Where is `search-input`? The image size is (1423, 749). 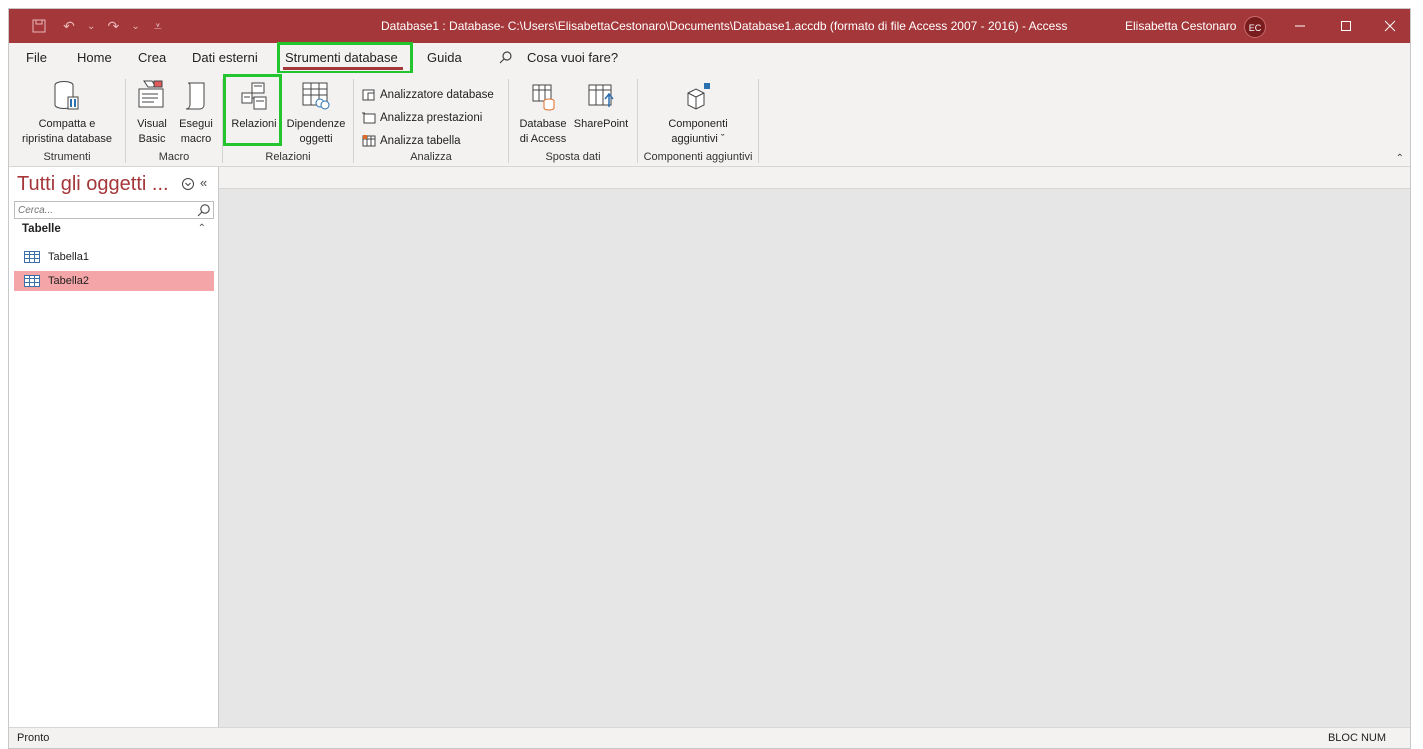 search-input is located at coordinates (105, 210).